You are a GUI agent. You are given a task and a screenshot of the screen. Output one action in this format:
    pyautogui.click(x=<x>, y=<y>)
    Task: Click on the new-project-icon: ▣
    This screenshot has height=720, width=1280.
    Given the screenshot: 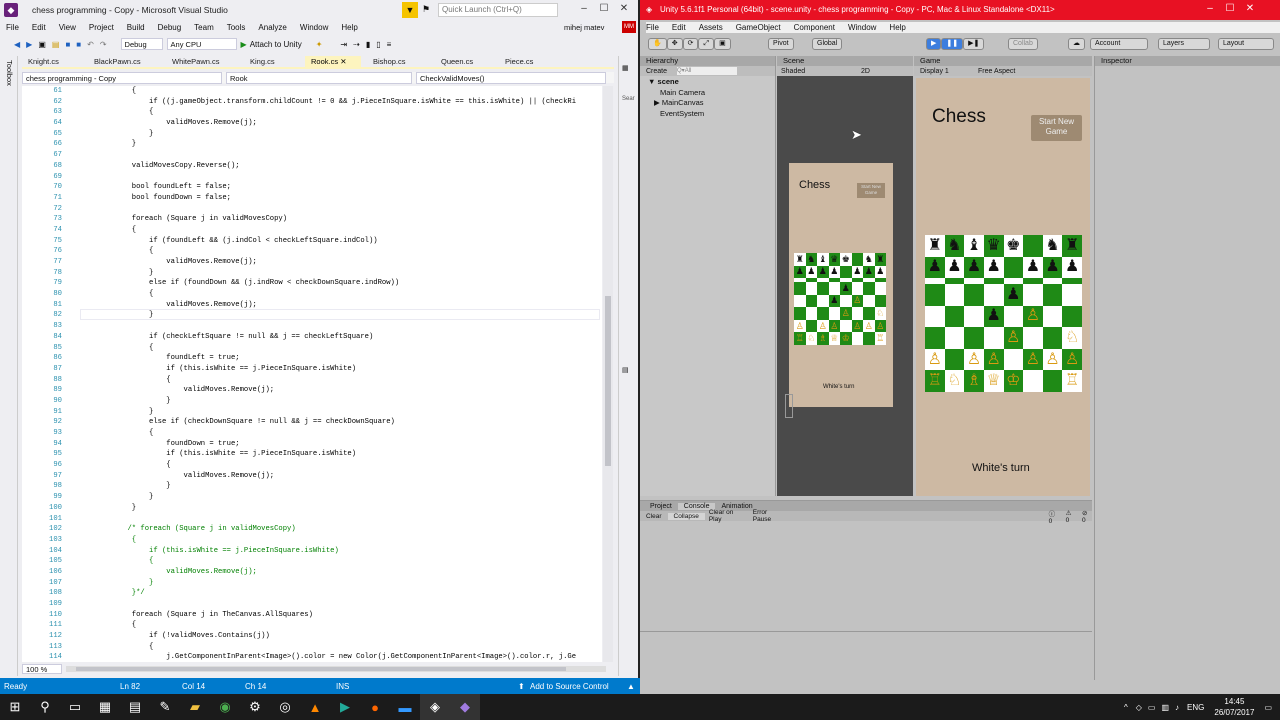 What is the action you would take?
    pyautogui.click(x=42, y=44)
    